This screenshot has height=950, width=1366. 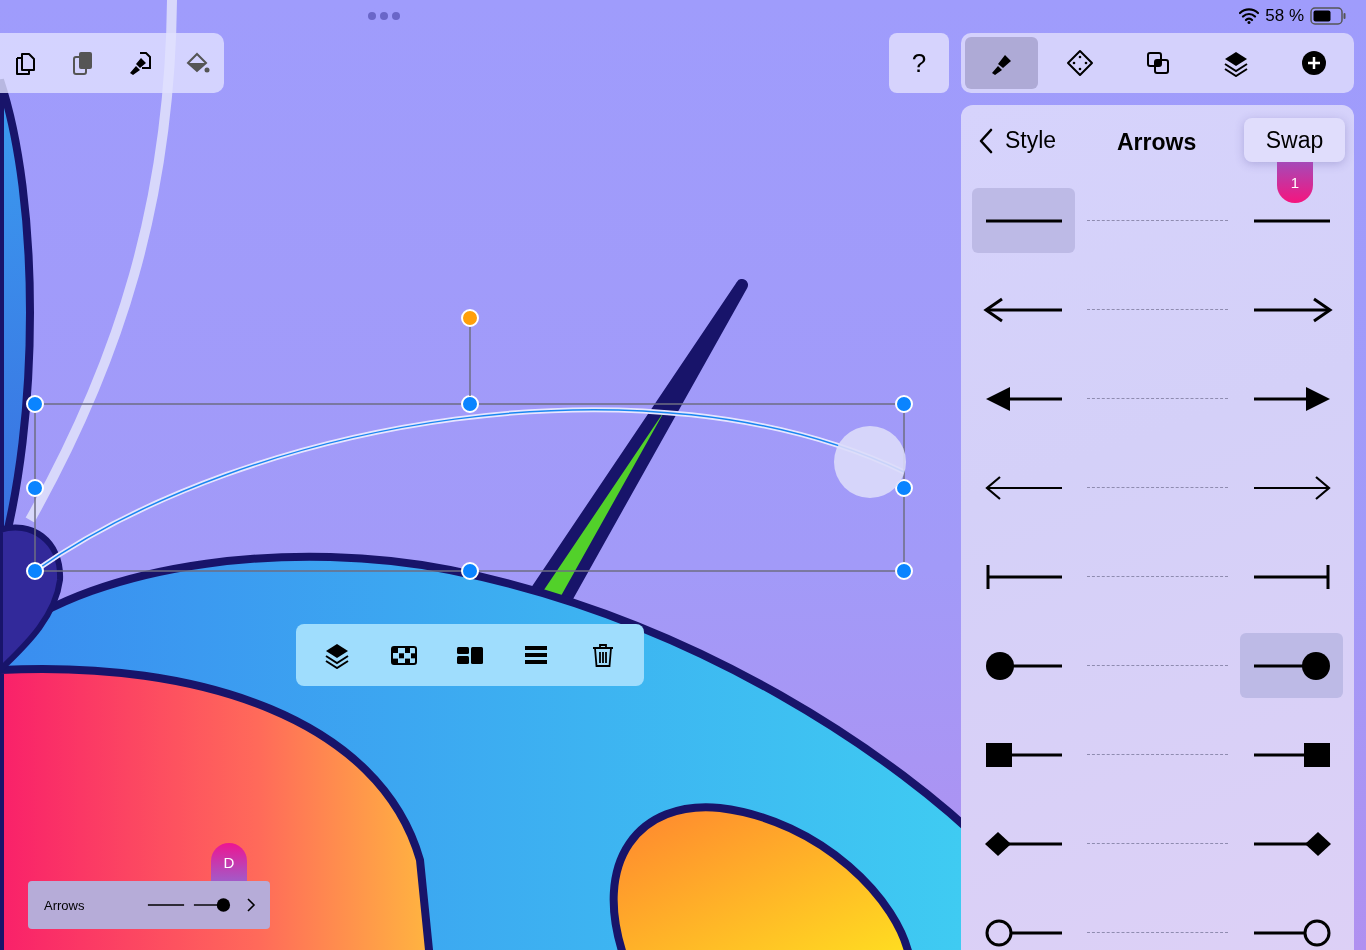 I want to click on start-arrowhead-option, so click(x=1023, y=220).